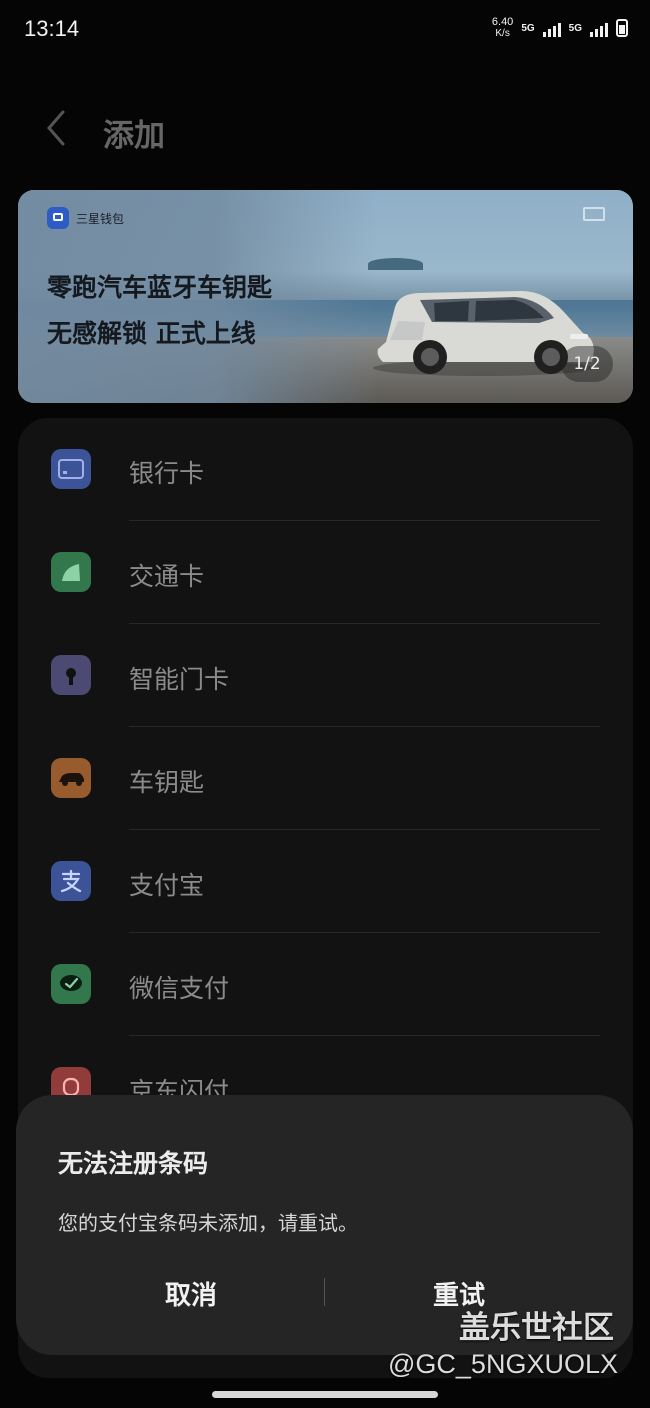  What do you see at coordinates (71, 675) in the screenshot?
I see `door-card-icon` at bounding box center [71, 675].